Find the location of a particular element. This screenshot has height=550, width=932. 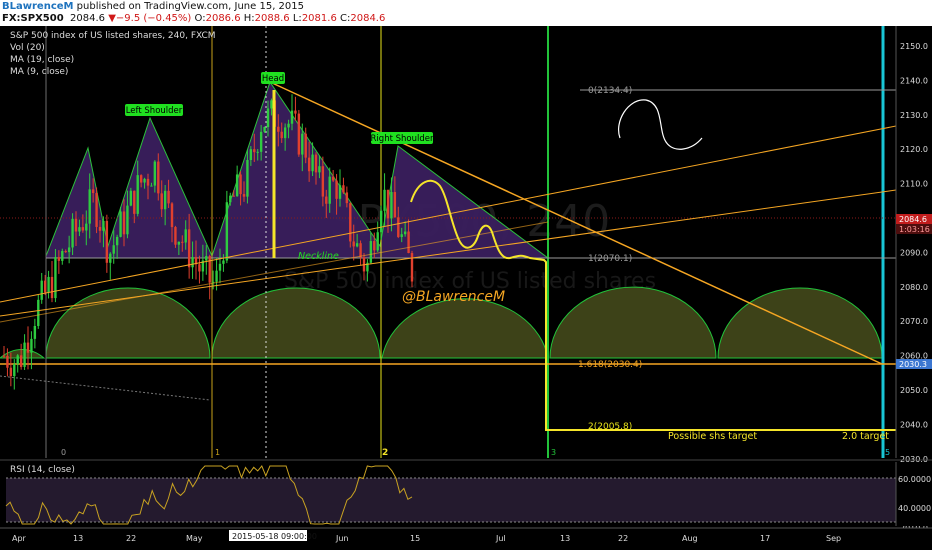

open-label: O: is located at coordinates (200, 18).